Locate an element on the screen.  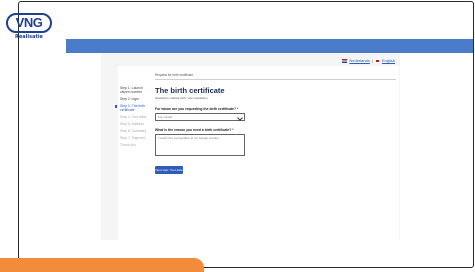
top-banner is located at coordinates (269, 46).